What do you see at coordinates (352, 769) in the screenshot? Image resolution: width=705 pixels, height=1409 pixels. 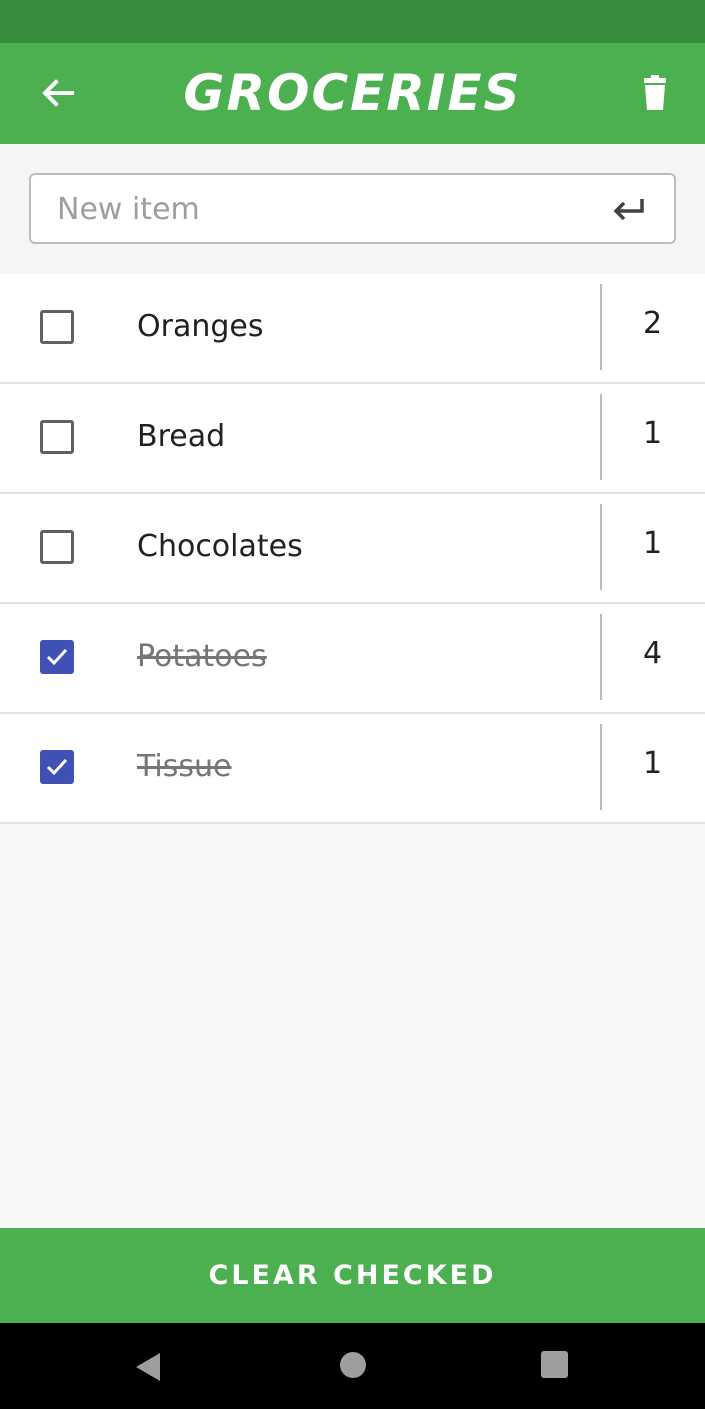 I see `list-item: Tissue 1` at bounding box center [352, 769].